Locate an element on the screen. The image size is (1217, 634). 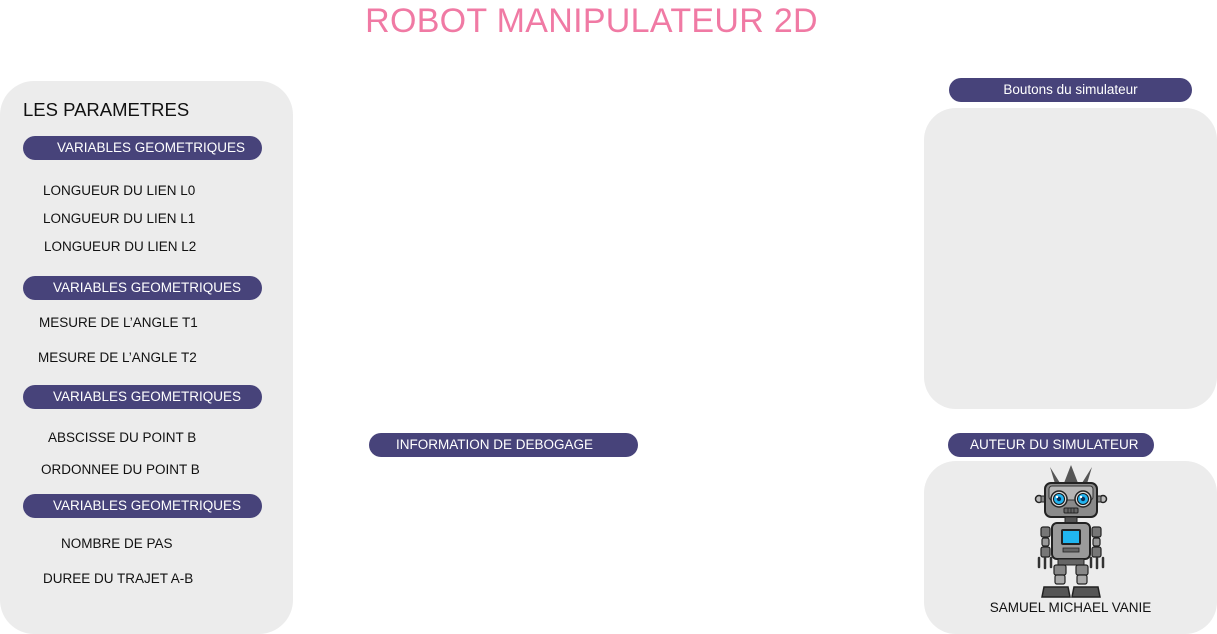
geometric-variables-header-1: VARIABLES GEOMETRIQUES is located at coordinates (142, 148).